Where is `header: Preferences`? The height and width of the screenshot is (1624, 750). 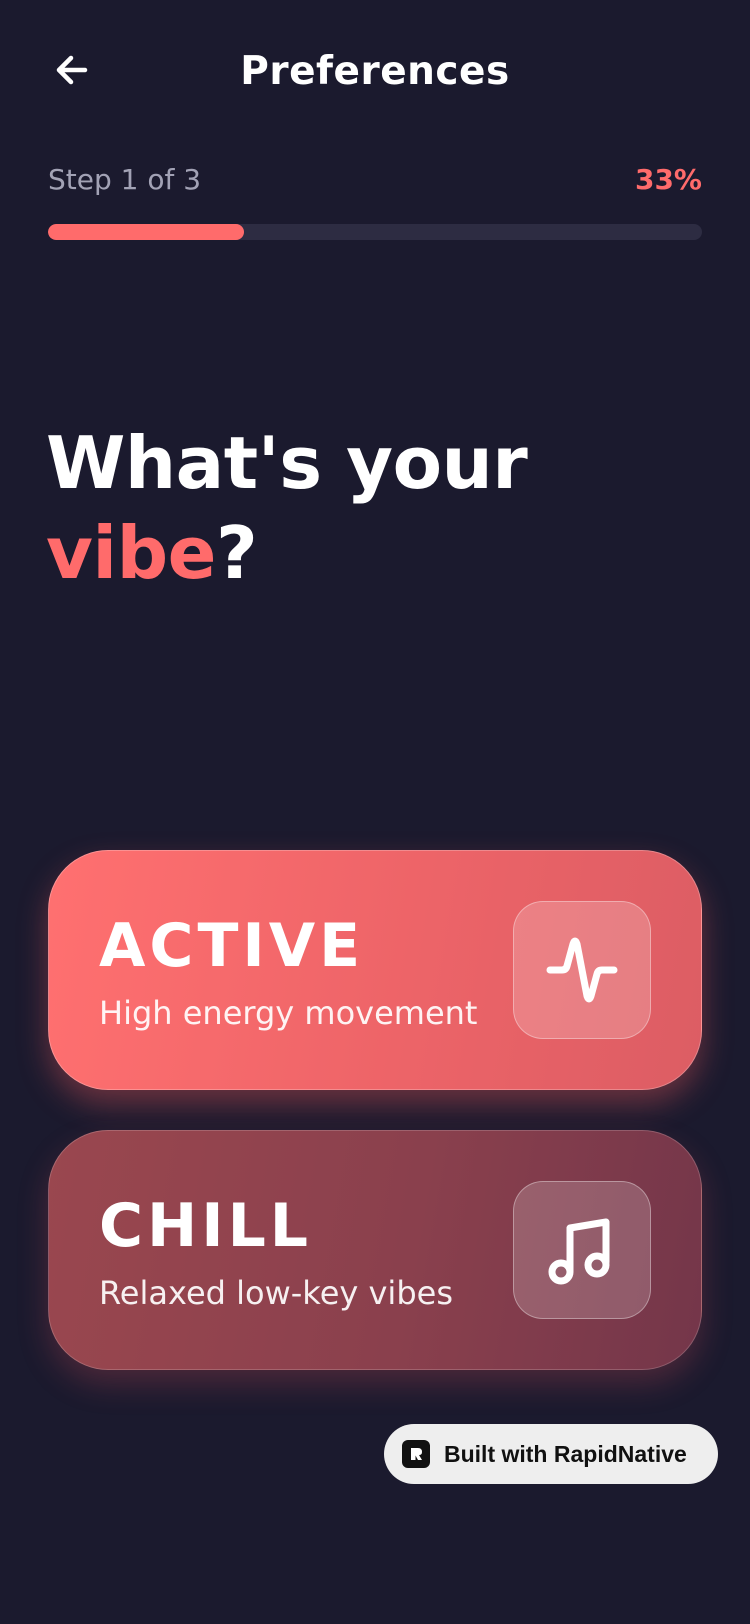
header: Preferences is located at coordinates (375, 72).